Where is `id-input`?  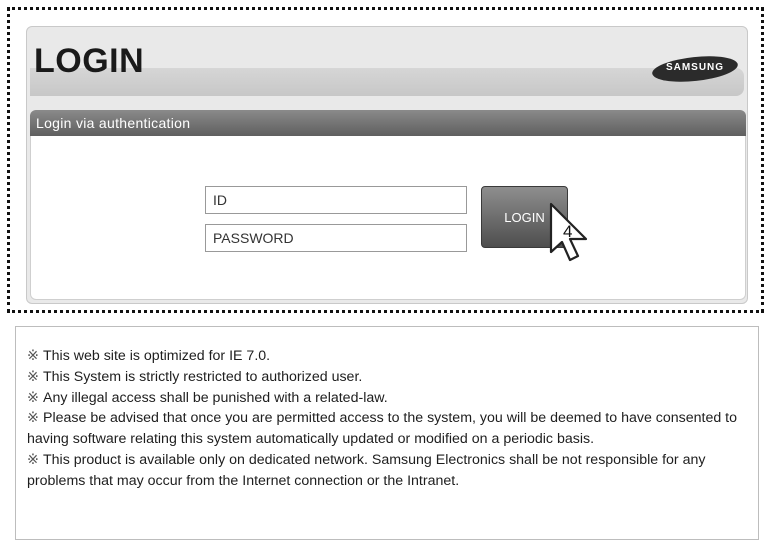
id-input is located at coordinates (336, 200).